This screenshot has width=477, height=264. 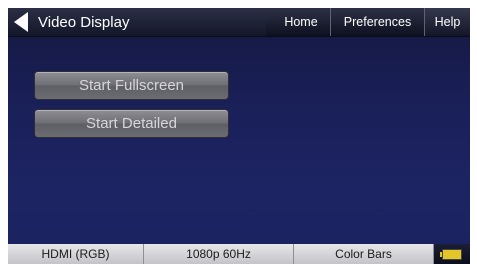 I want to click on battery-icon, so click(x=451, y=254).